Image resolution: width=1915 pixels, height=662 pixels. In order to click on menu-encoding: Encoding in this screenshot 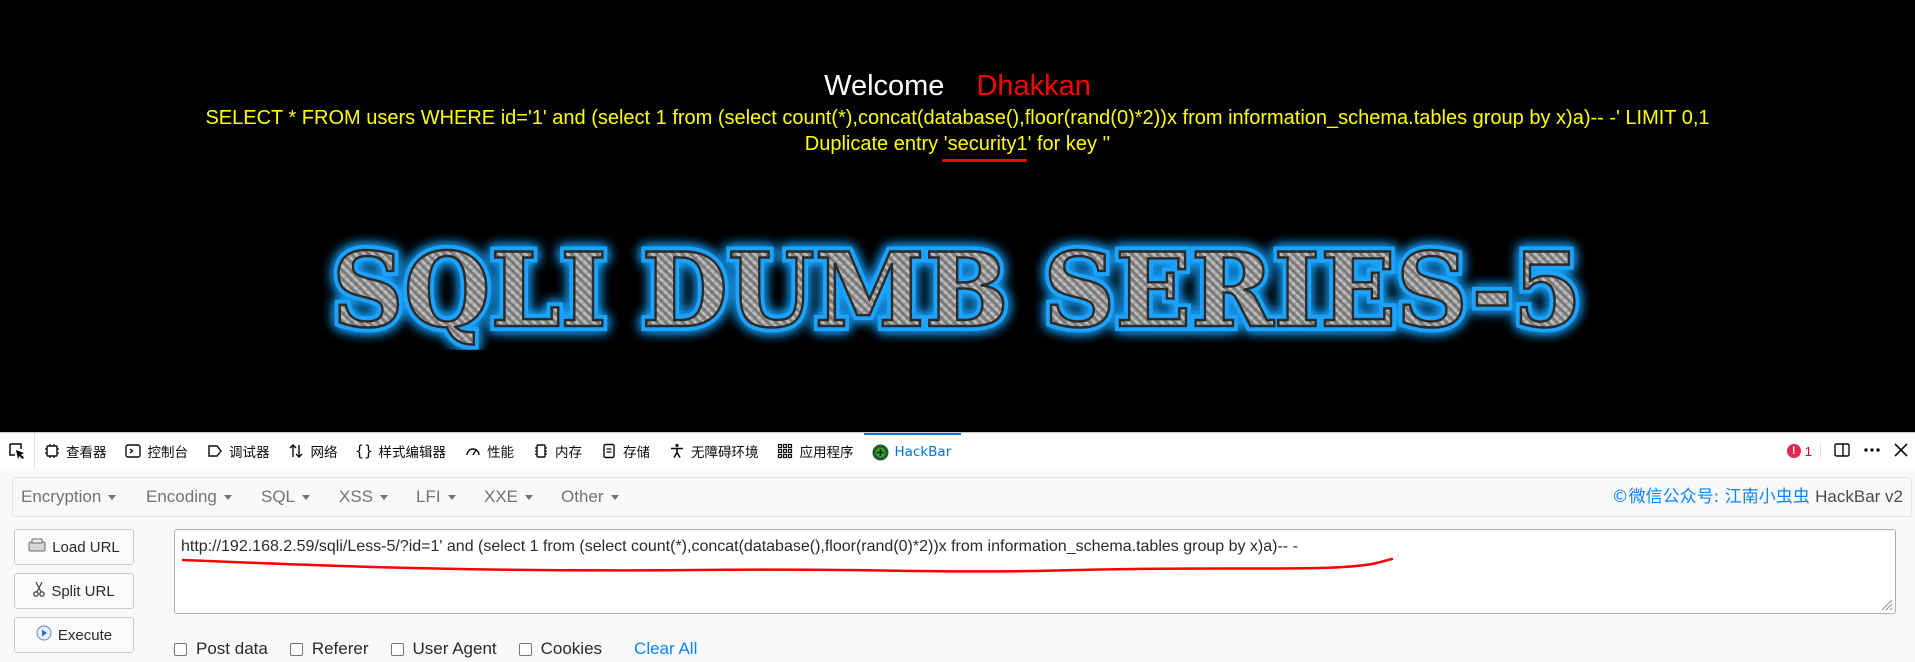, I will do `click(189, 497)`.